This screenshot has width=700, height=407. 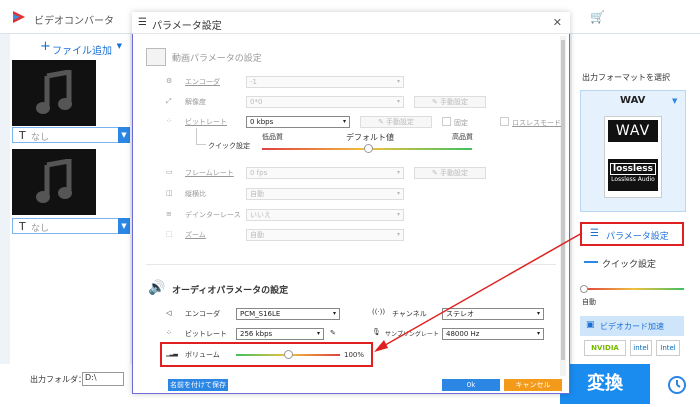 I want to click on wav-format-card: WAV lossless Lossless Audio, so click(x=633, y=157).